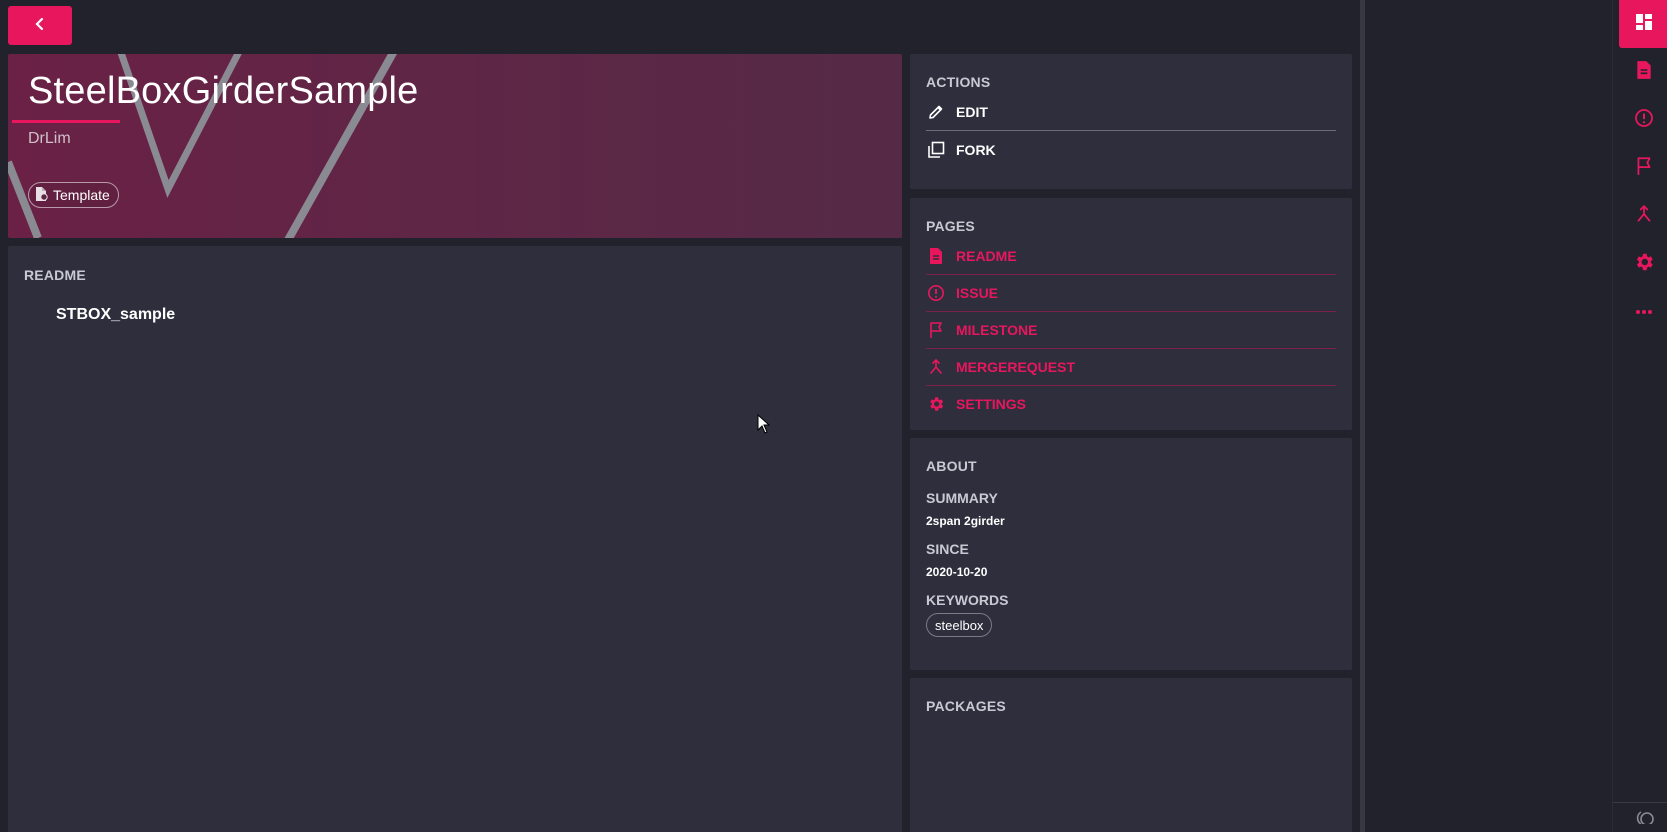  Describe the element at coordinates (1131, 292) in the screenshot. I see `page-link-issue: ISSUE` at that location.